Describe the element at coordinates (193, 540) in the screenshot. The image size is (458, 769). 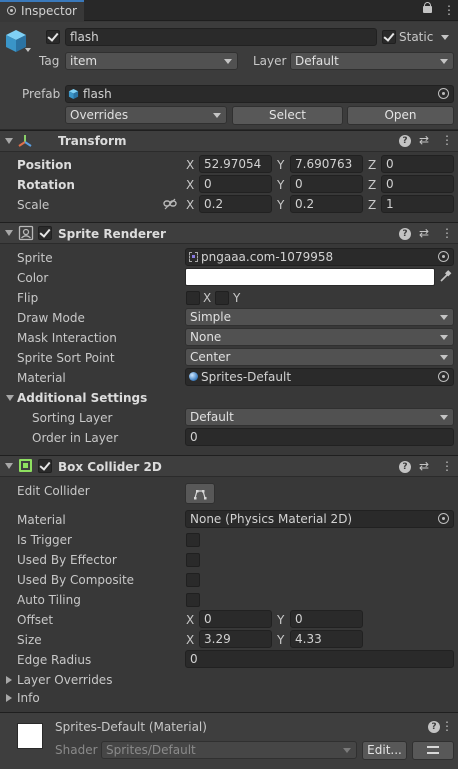
I see `is-trigger-checkbox` at that location.